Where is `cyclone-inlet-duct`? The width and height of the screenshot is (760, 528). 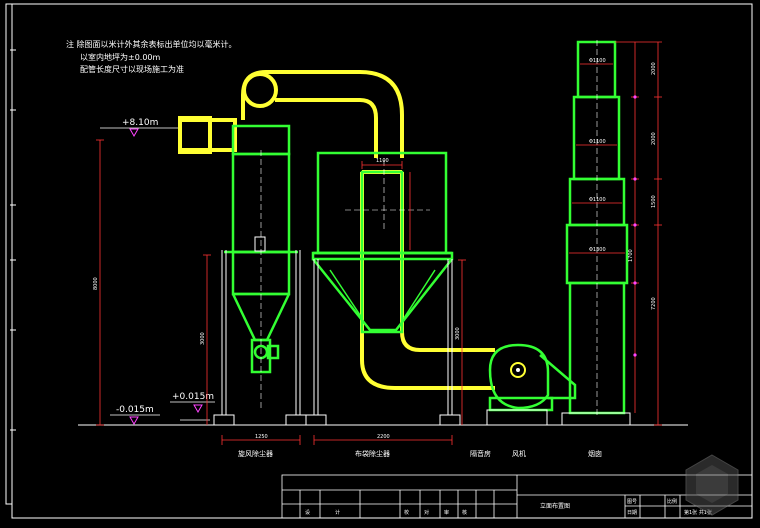
cyclone-inlet-duct is located at coordinates (207, 135).